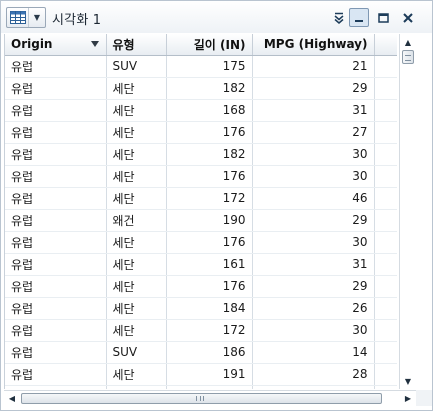 The height and width of the screenshot is (411, 433). I want to click on cell-mpg-highway: 27, so click(313, 132).